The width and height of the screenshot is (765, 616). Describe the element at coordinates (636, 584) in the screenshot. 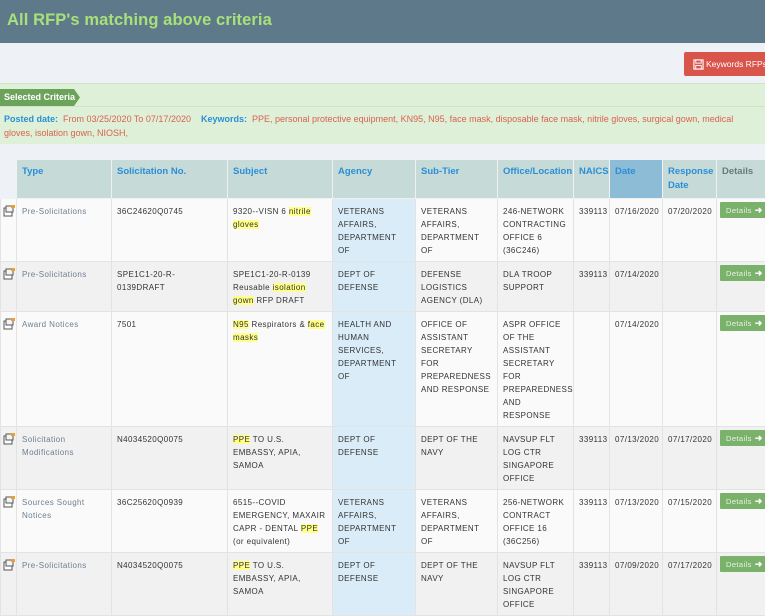

I see `cell-date: 07/09/2020` at that location.